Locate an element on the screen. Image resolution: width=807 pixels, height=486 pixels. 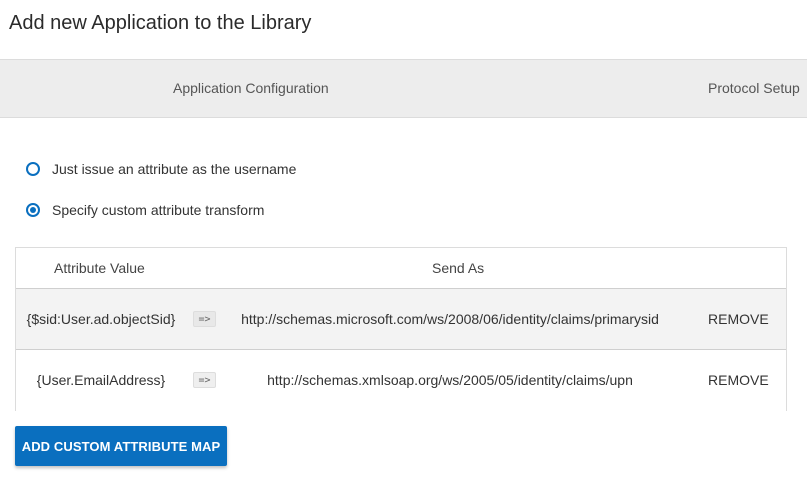
column-header-attribute-value: Attribute Value is located at coordinates (99, 268).